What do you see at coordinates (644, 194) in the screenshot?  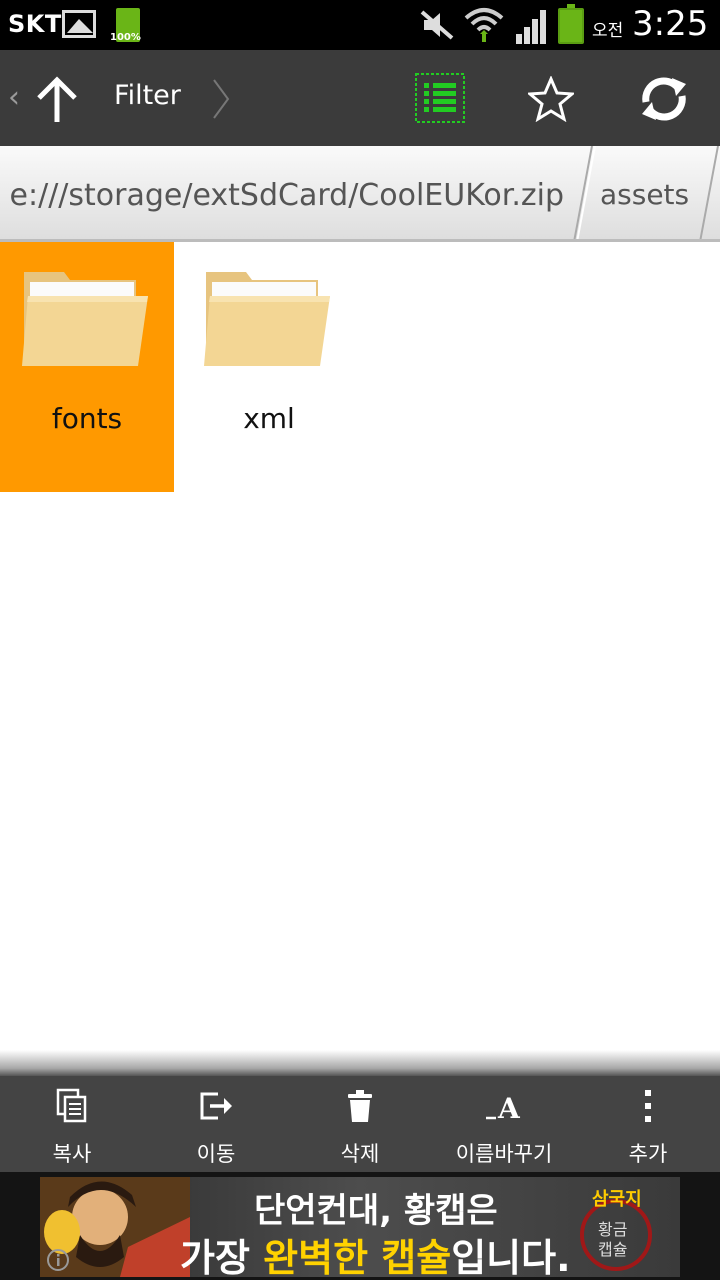 I see `breadcrumb-assets: assets` at bounding box center [644, 194].